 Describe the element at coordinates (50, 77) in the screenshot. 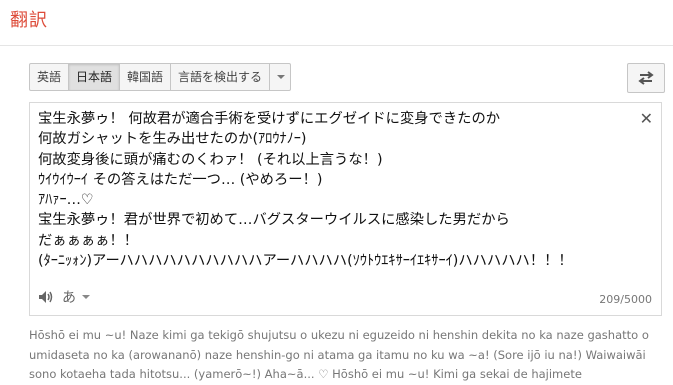

I see `tab-english: 英語` at that location.